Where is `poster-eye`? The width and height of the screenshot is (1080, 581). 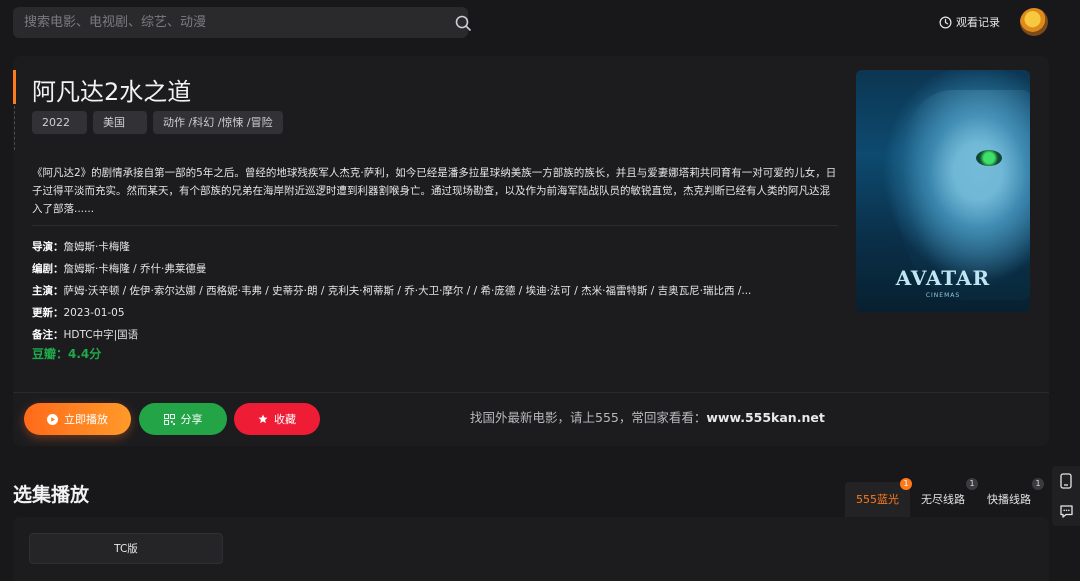
poster-eye is located at coordinates (989, 158).